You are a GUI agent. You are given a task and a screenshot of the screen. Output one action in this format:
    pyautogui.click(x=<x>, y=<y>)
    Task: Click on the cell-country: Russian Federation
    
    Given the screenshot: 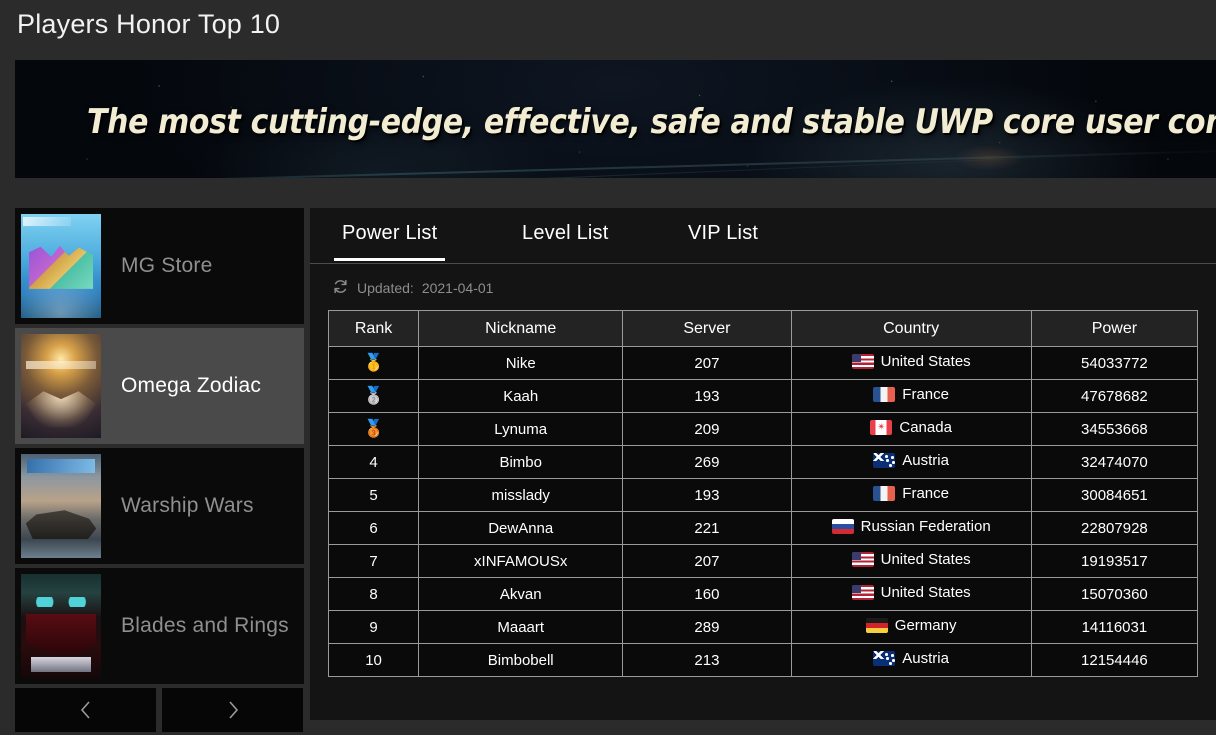 What is the action you would take?
    pyautogui.click(x=911, y=528)
    